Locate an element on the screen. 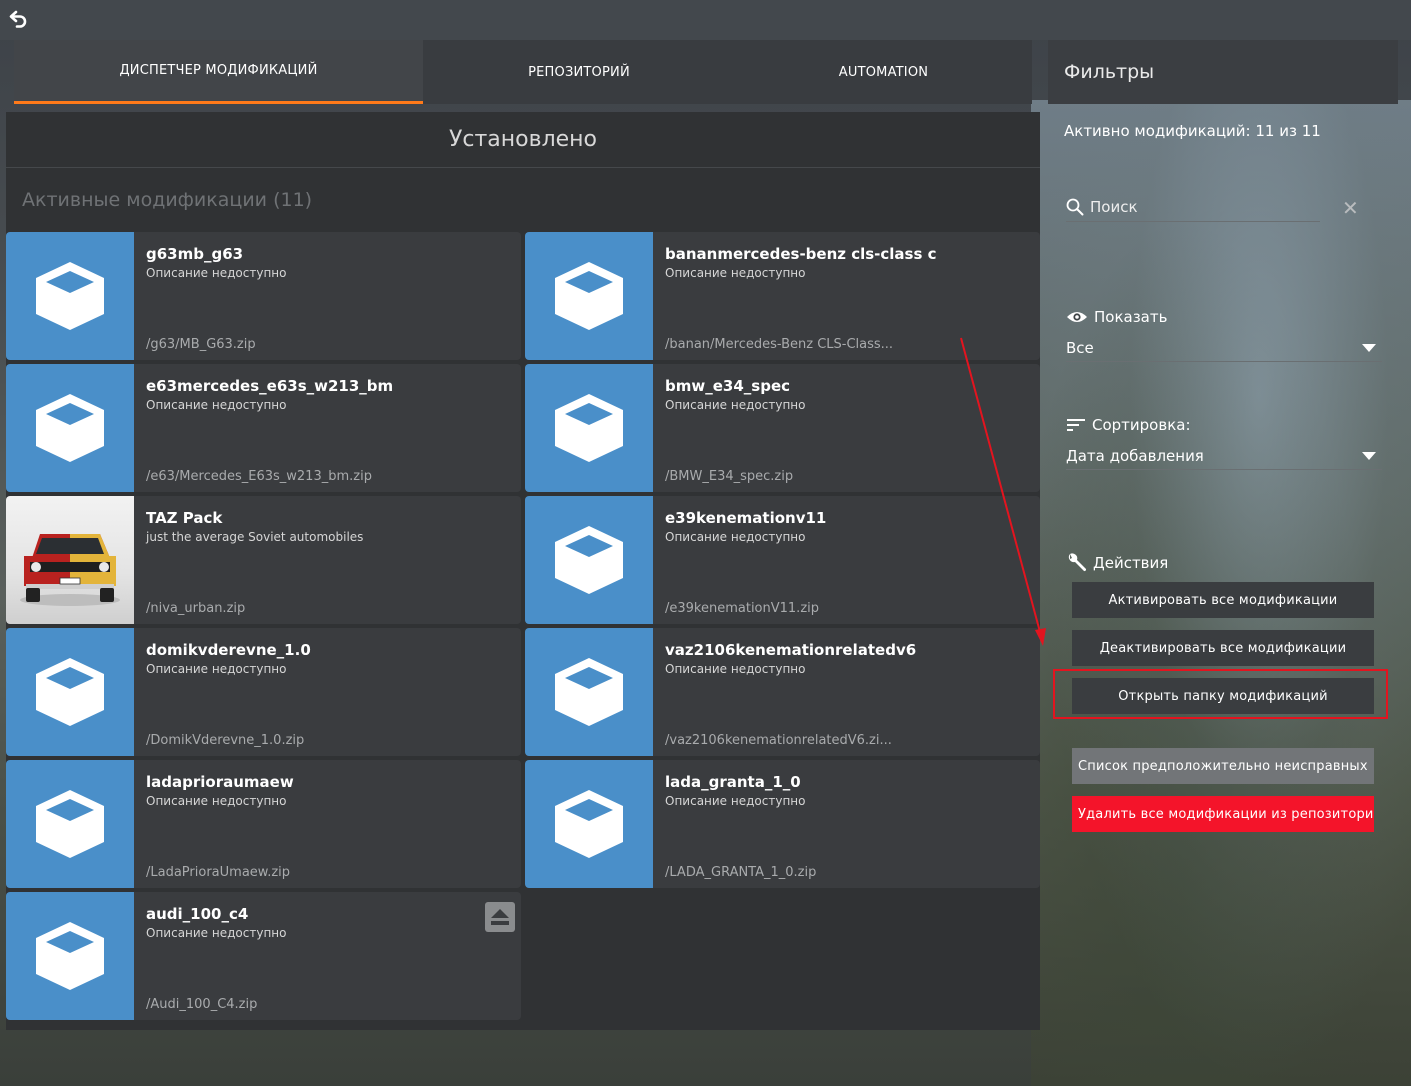 This screenshot has width=1411, height=1086. annotation-arrow is located at coordinates (1003, 491).